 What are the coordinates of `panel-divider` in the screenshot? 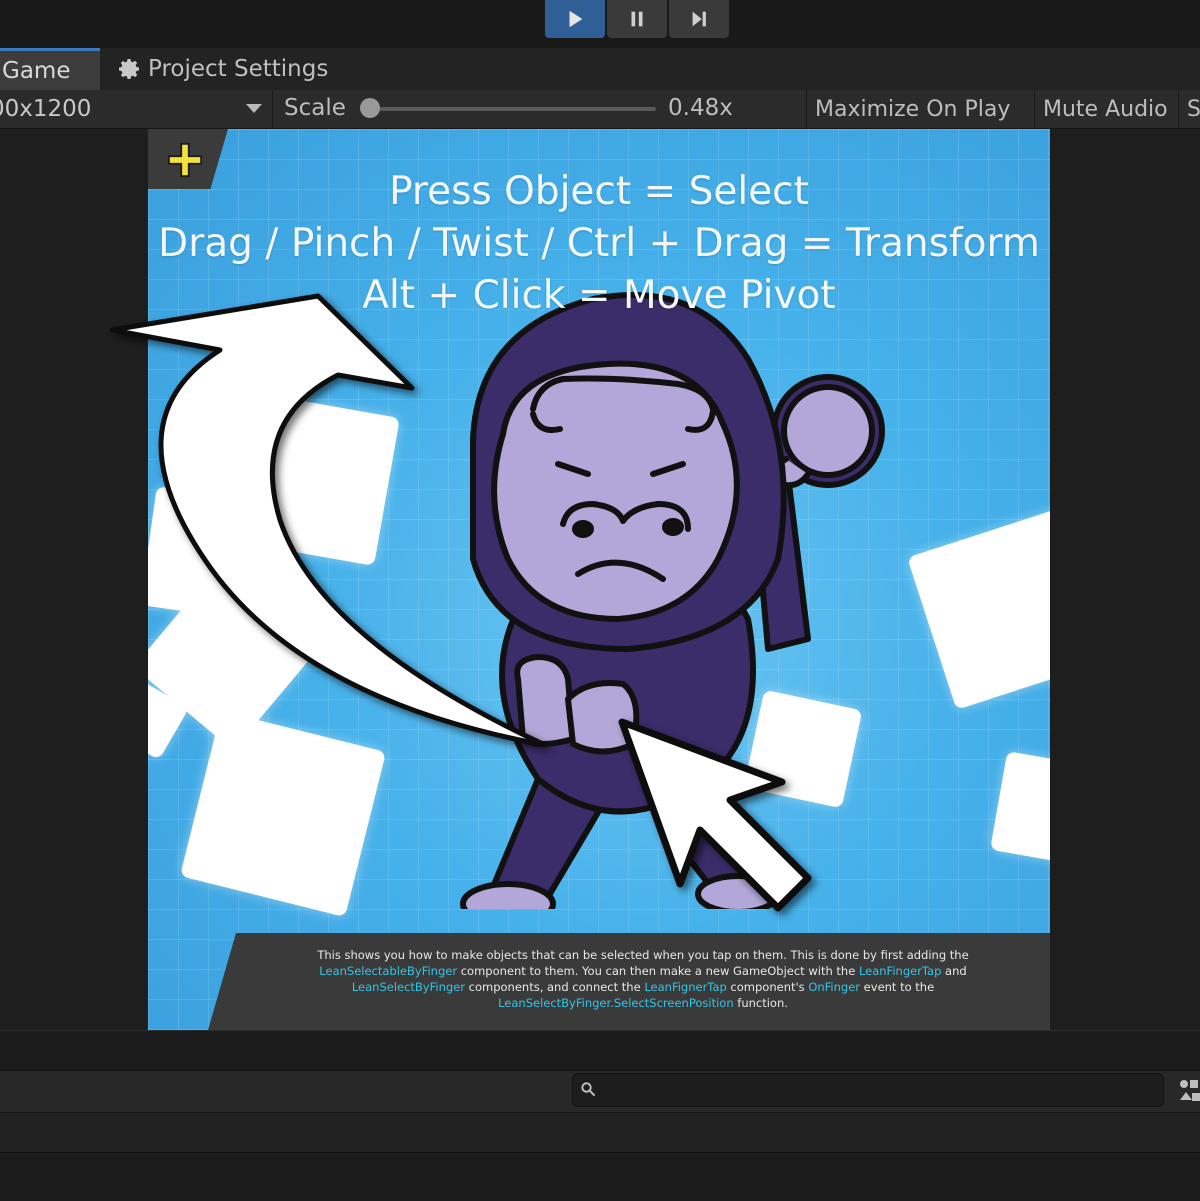 It's located at (600, 1050).